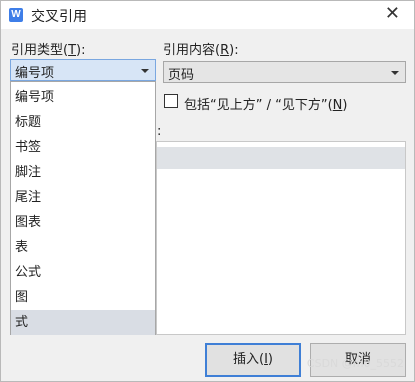 This screenshot has width=415, height=382. What do you see at coordinates (59, 17) in the screenshot?
I see `dialog-title: 交叉引用` at bounding box center [59, 17].